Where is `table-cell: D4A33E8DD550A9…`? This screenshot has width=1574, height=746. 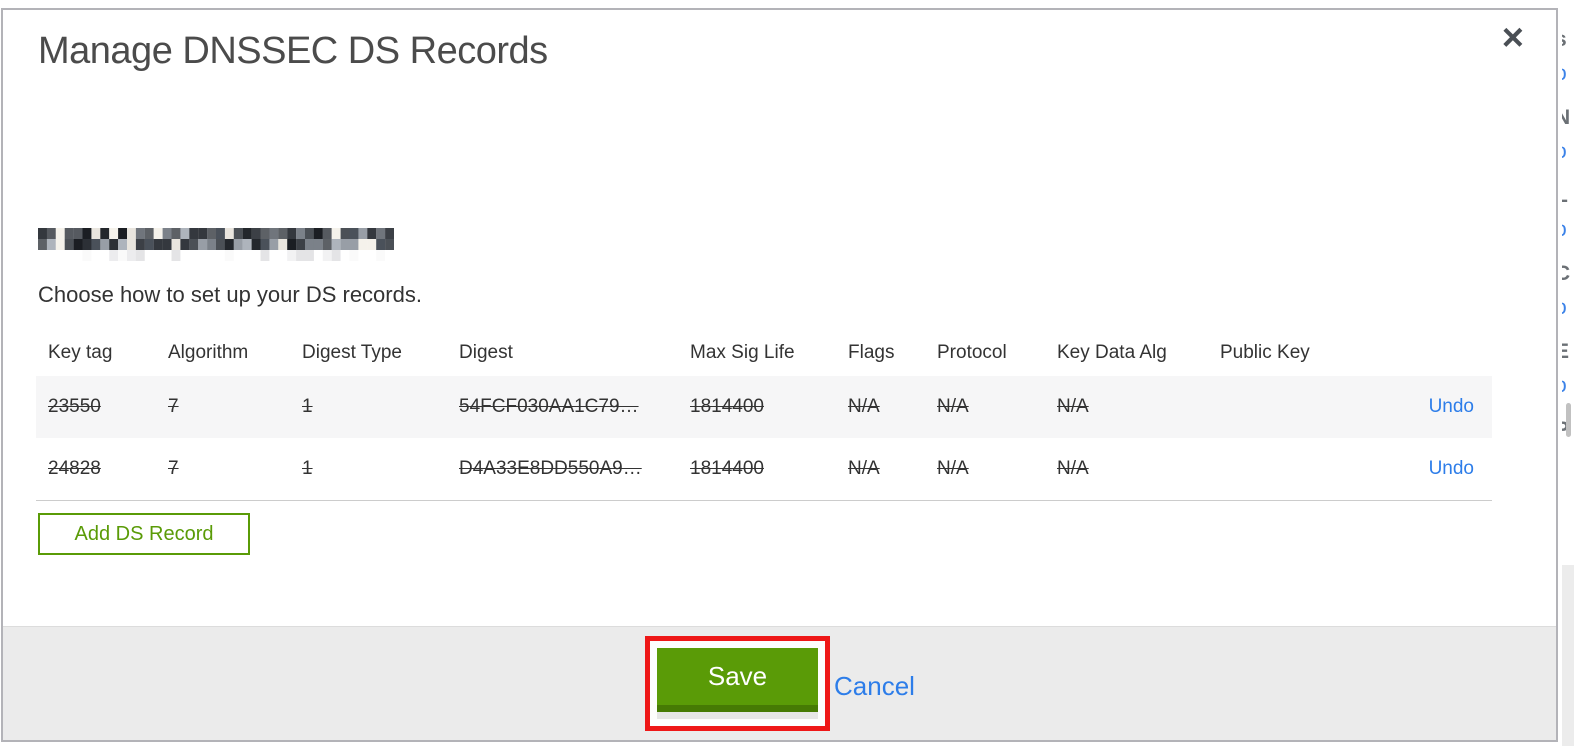
table-cell: D4A33E8DD550A9… is located at coordinates (550, 468).